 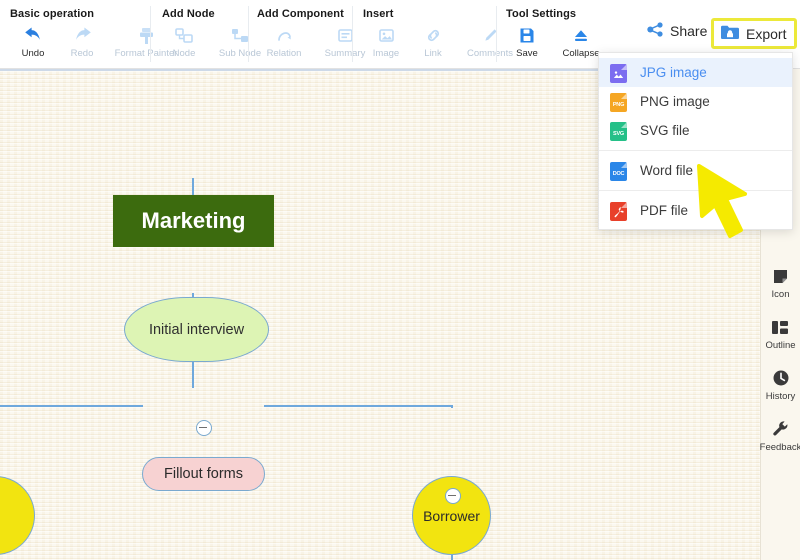 I want to click on sidebar-item-history: History, so click(x=780, y=384).